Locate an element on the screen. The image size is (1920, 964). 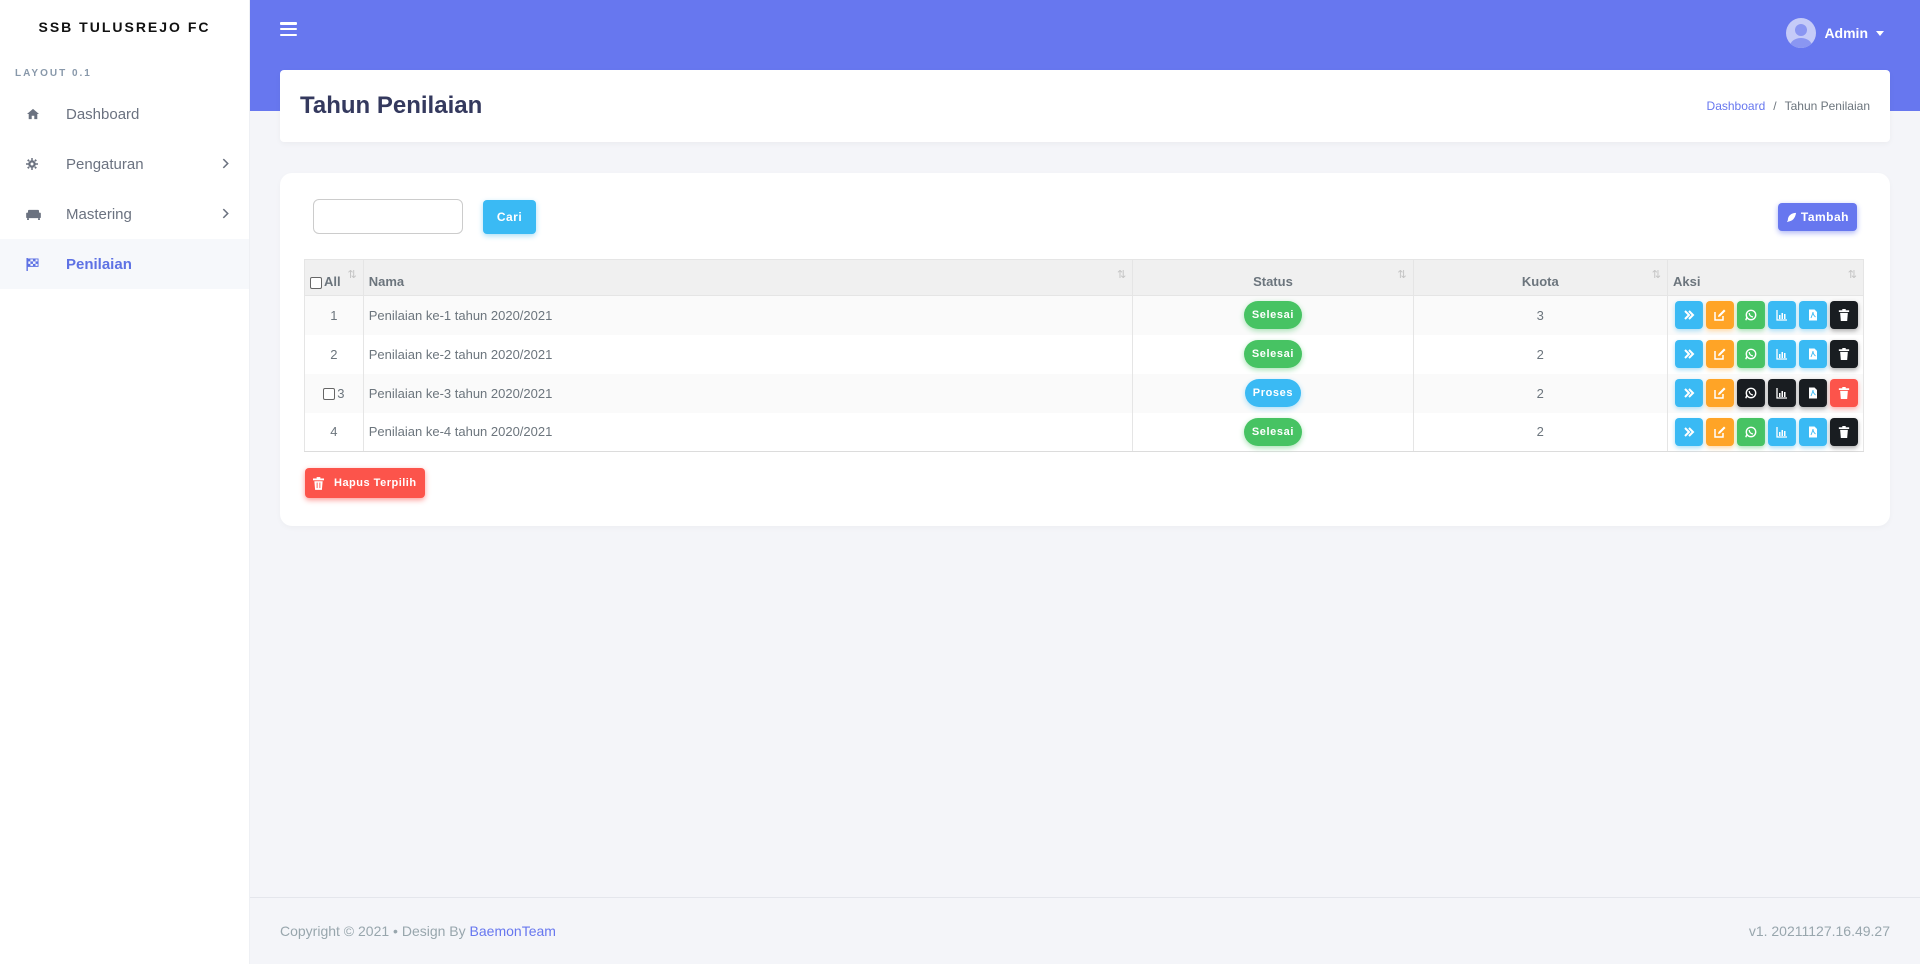
table-header-row: All ⇅ Nama ⇅ Status ⇅ Kuota ⇅ Aksi ⇅ is located at coordinates (1084, 277).